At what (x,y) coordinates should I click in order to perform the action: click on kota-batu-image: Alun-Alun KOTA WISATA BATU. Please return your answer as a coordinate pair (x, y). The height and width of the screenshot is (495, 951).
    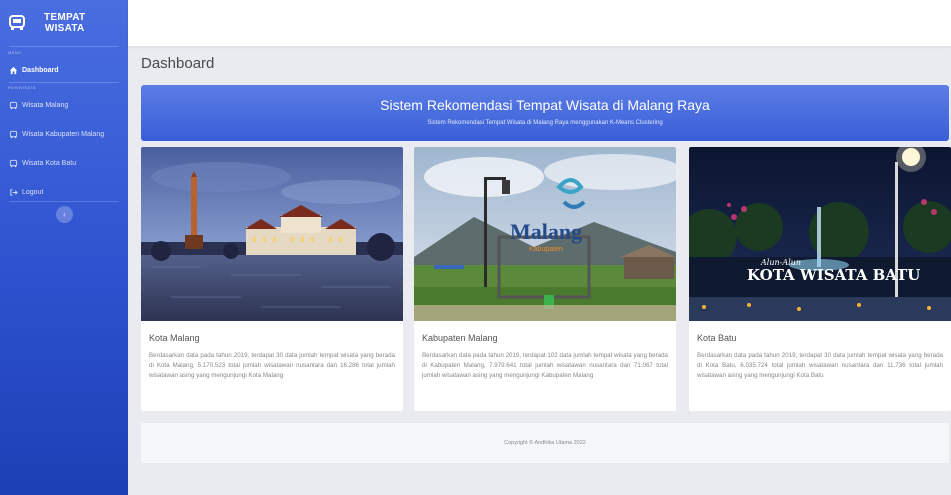
    Looking at the image, I should click on (820, 234).